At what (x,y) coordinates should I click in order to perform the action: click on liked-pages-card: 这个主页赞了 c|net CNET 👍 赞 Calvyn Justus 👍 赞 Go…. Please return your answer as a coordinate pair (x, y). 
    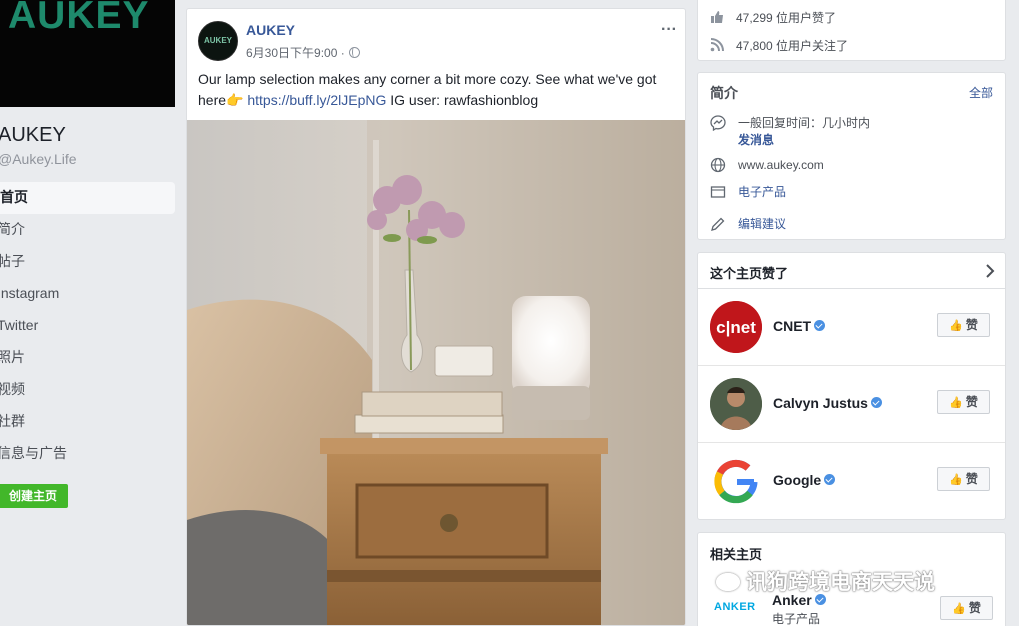
    Looking at the image, I should click on (851, 386).